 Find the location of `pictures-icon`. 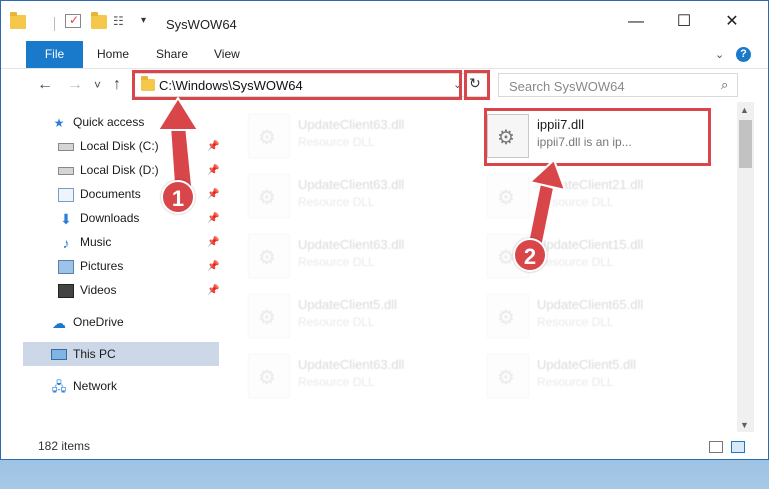

pictures-icon is located at coordinates (66, 266).